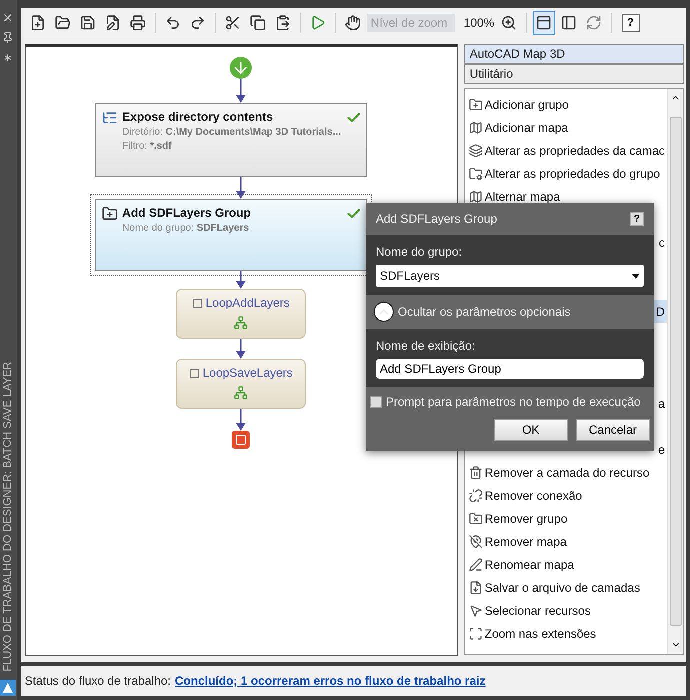 The image size is (690, 700). I want to click on zoom-extents-icon, so click(475, 633).